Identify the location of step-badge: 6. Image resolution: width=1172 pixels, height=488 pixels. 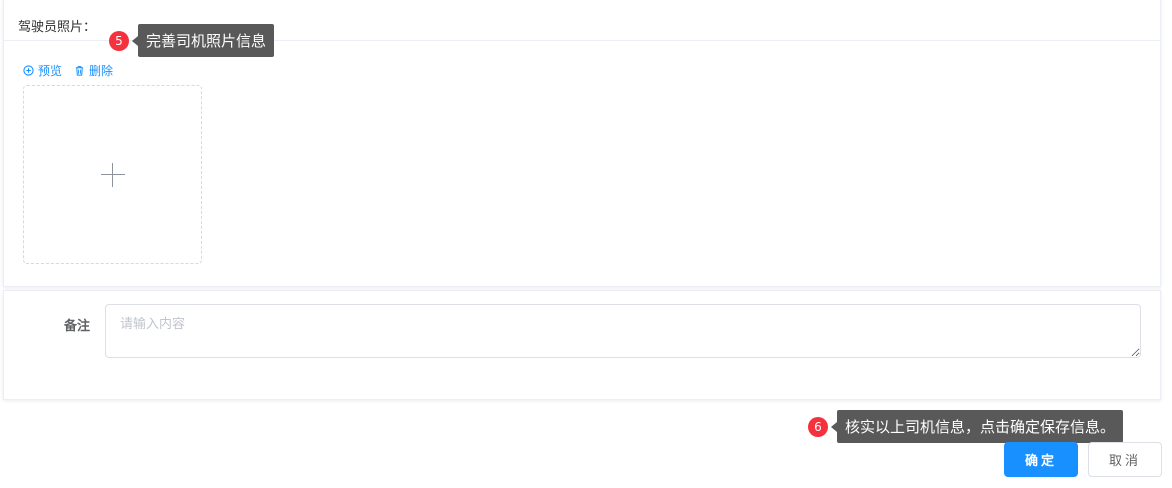
(818, 426).